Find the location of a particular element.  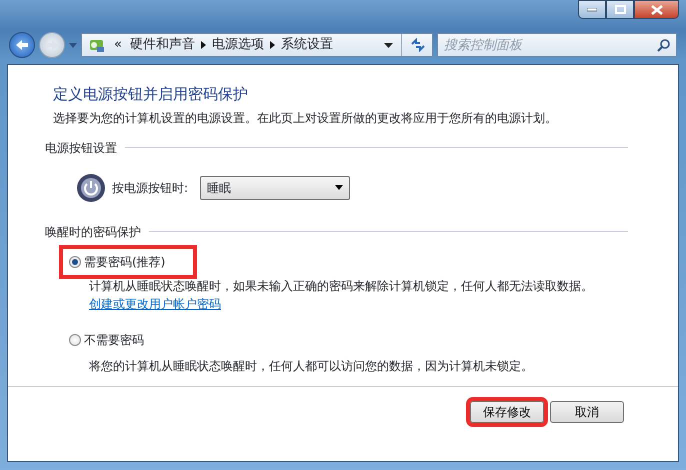

back-button is located at coordinates (22, 45).